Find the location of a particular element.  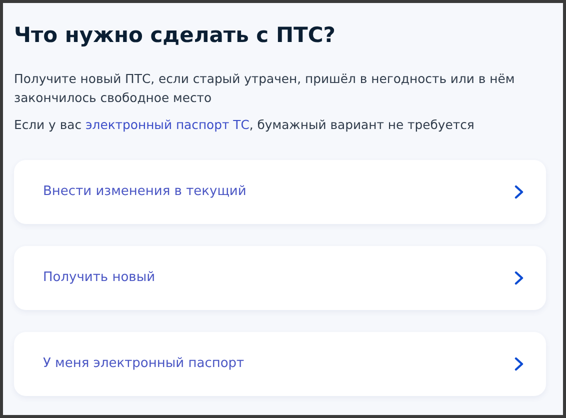

description-text: Получите новый ПТС, если старый утрачен, пришёл в негодность или в нём закончилось свободное место is located at coordinates (265, 89).